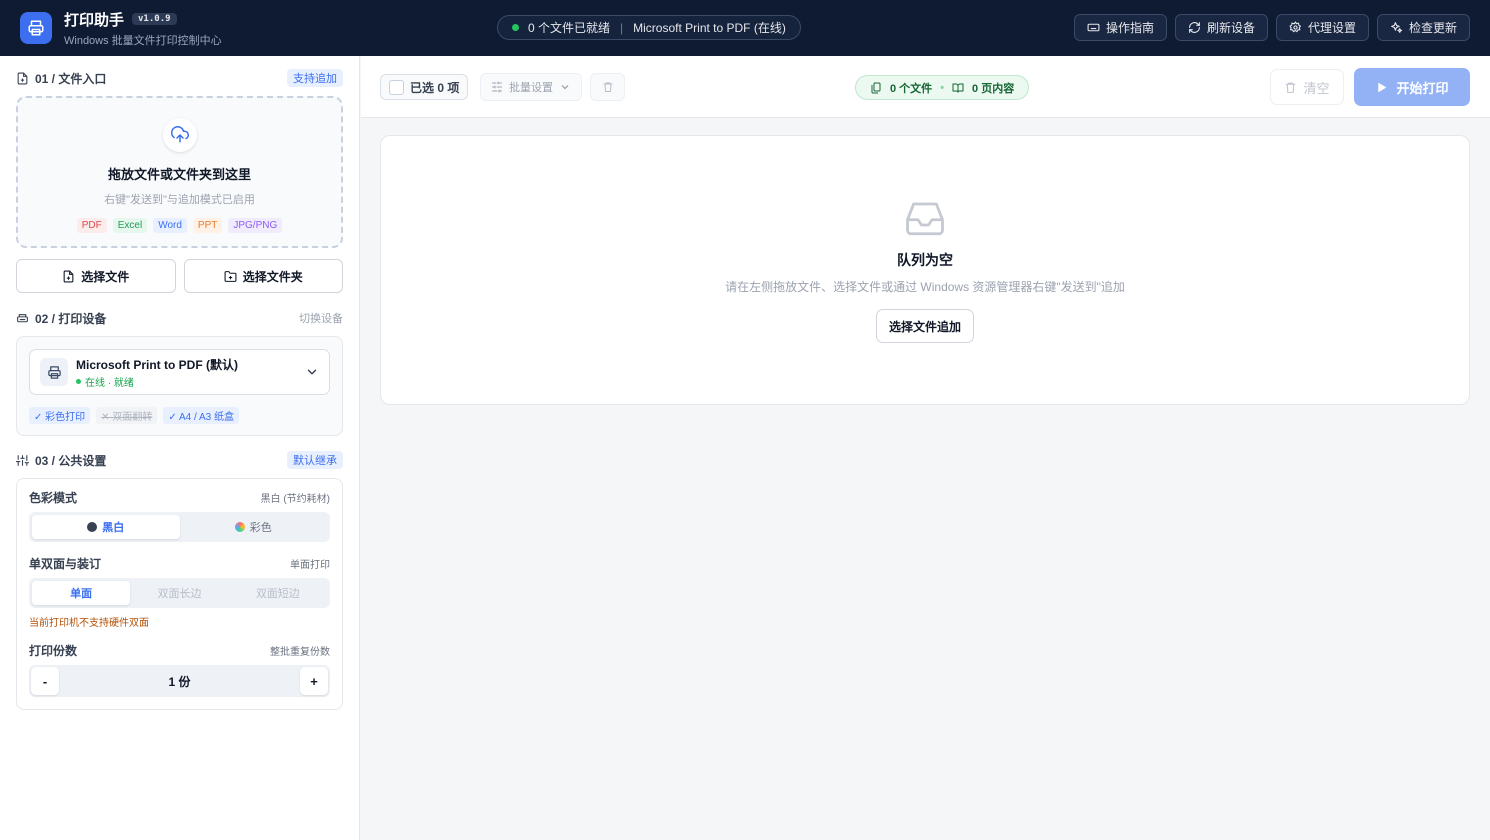  What do you see at coordinates (190, 381) in the screenshot?
I see `device-status: 在线 · 就绪` at bounding box center [190, 381].